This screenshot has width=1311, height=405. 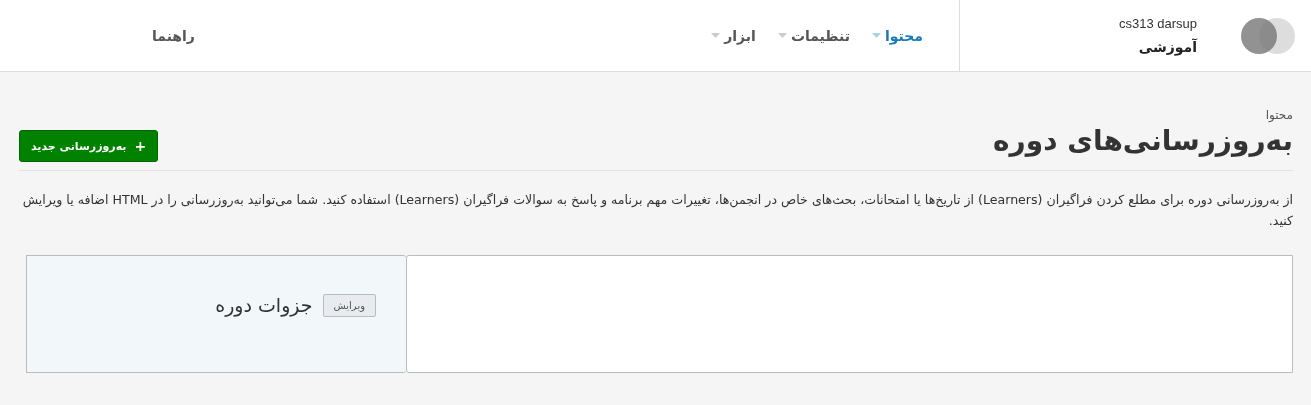 I want to click on breadcrumb: محتوا, so click(x=1278, y=115).